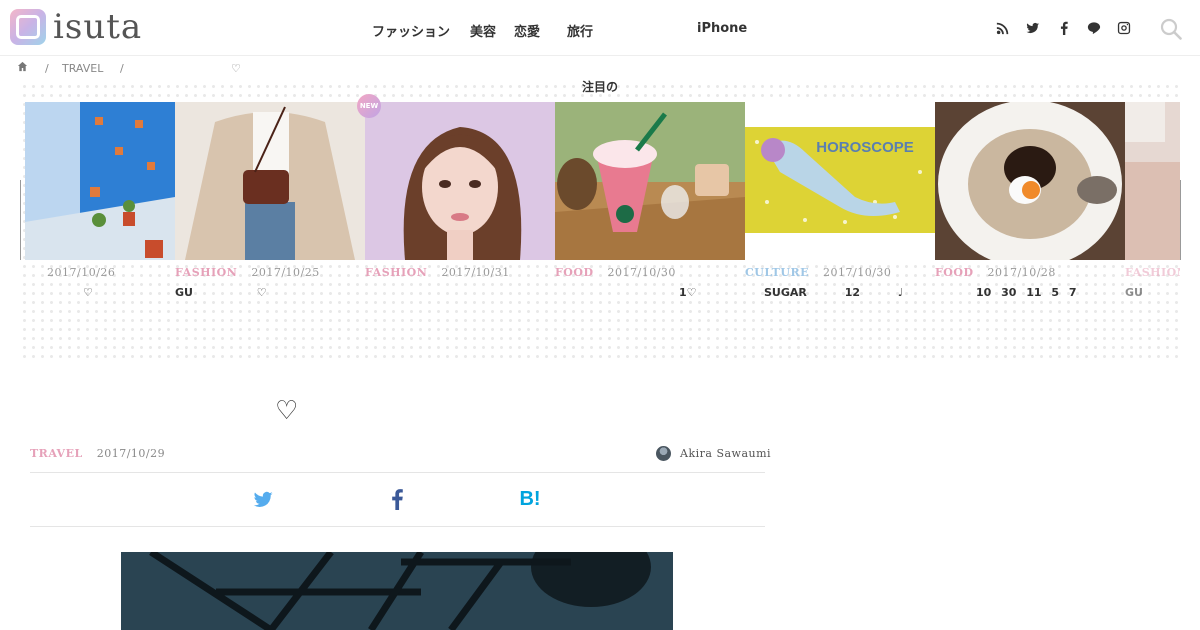 The height and width of the screenshot is (630, 1200). I want to click on card-title-text: SUGAR 12 ♩, so click(834, 292).